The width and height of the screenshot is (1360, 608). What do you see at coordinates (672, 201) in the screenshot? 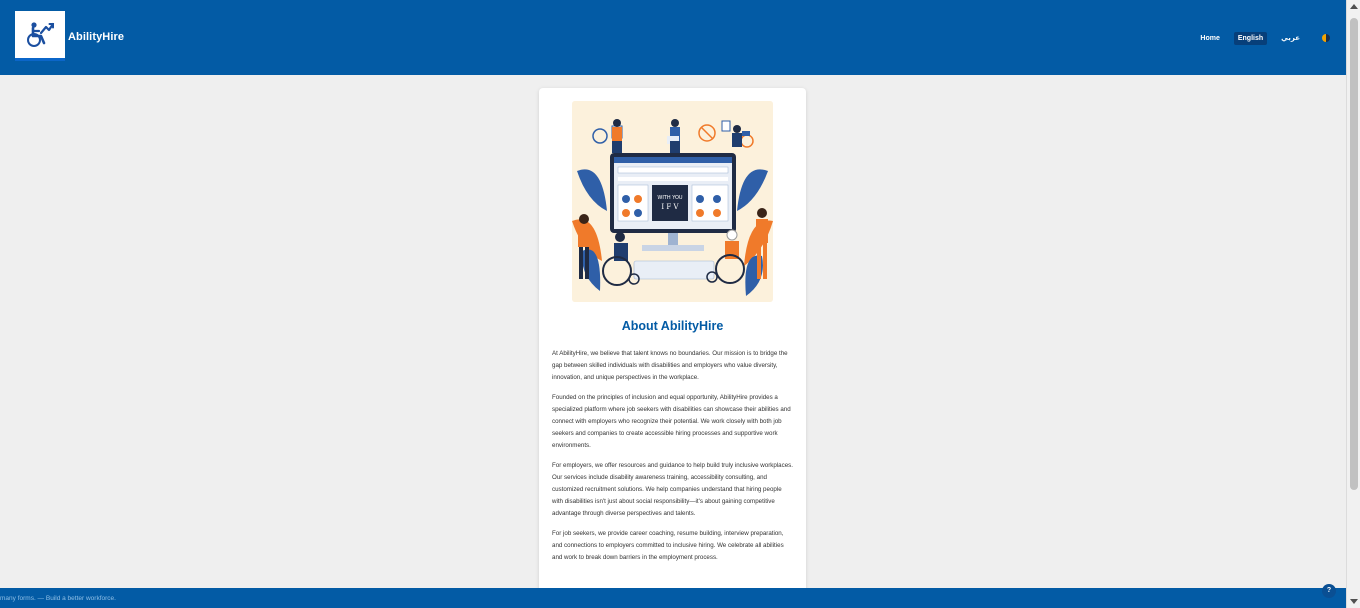
I see `about-illustration: WITH YOU I F V` at bounding box center [672, 201].